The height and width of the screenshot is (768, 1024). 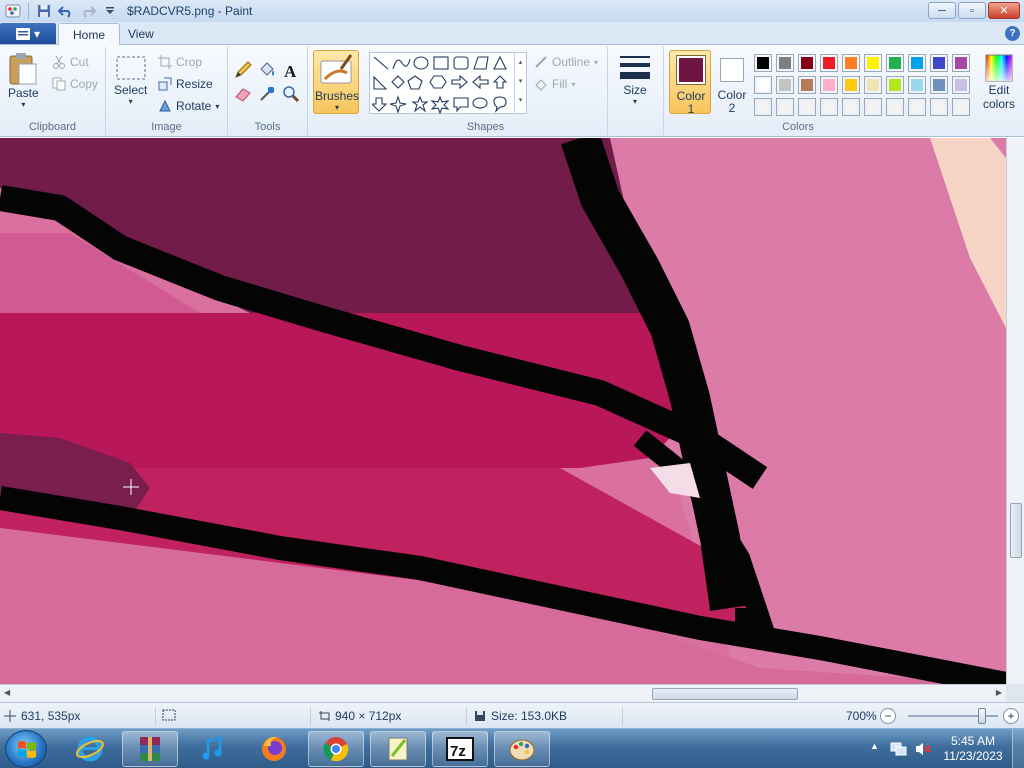 I want to click on paste-button: Paste ▾, so click(x=23, y=80).